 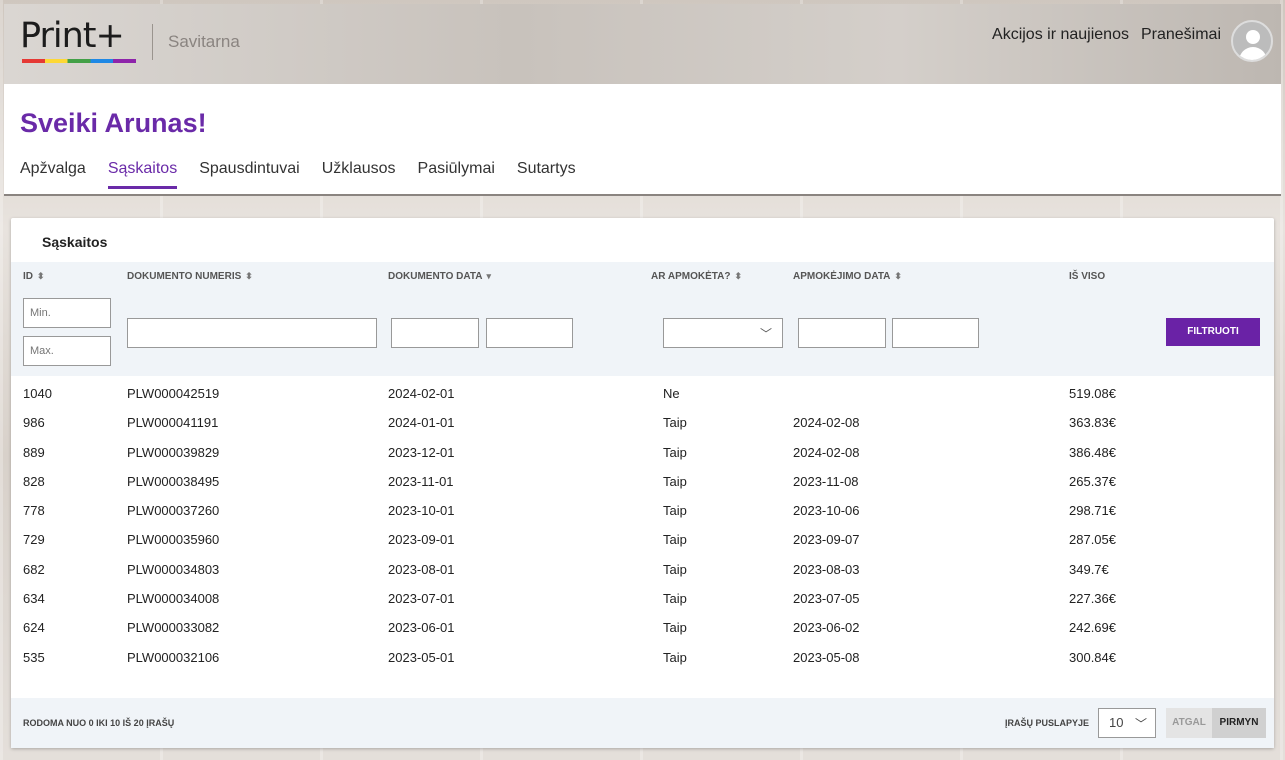 What do you see at coordinates (1213, 332) in the screenshot?
I see `filter-button: FILTRUOTI` at bounding box center [1213, 332].